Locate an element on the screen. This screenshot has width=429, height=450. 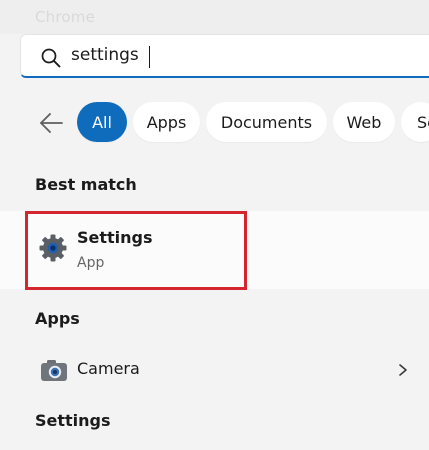
filter-chip-documents: Documents is located at coordinates (266, 122).